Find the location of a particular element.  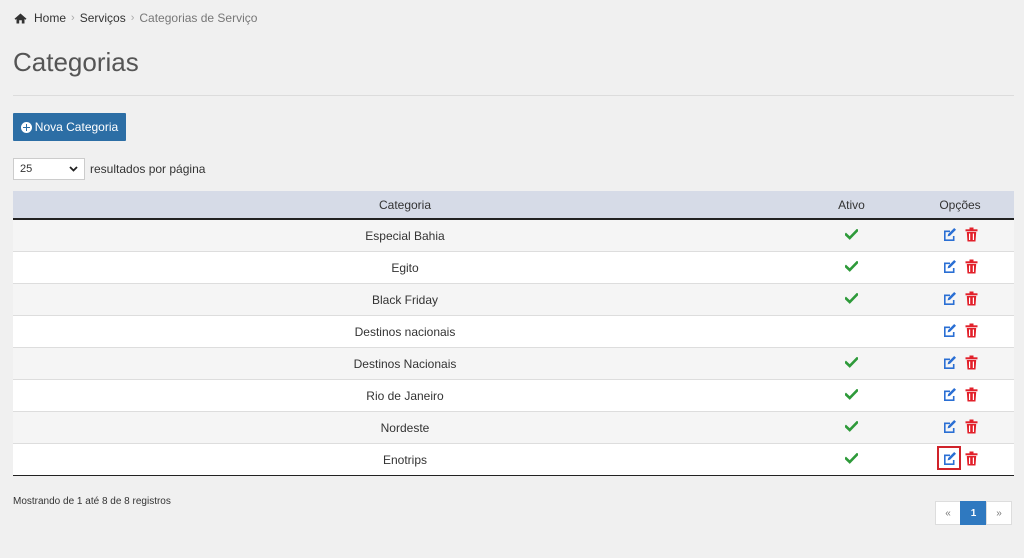

plus-circle-icon is located at coordinates (26, 127).